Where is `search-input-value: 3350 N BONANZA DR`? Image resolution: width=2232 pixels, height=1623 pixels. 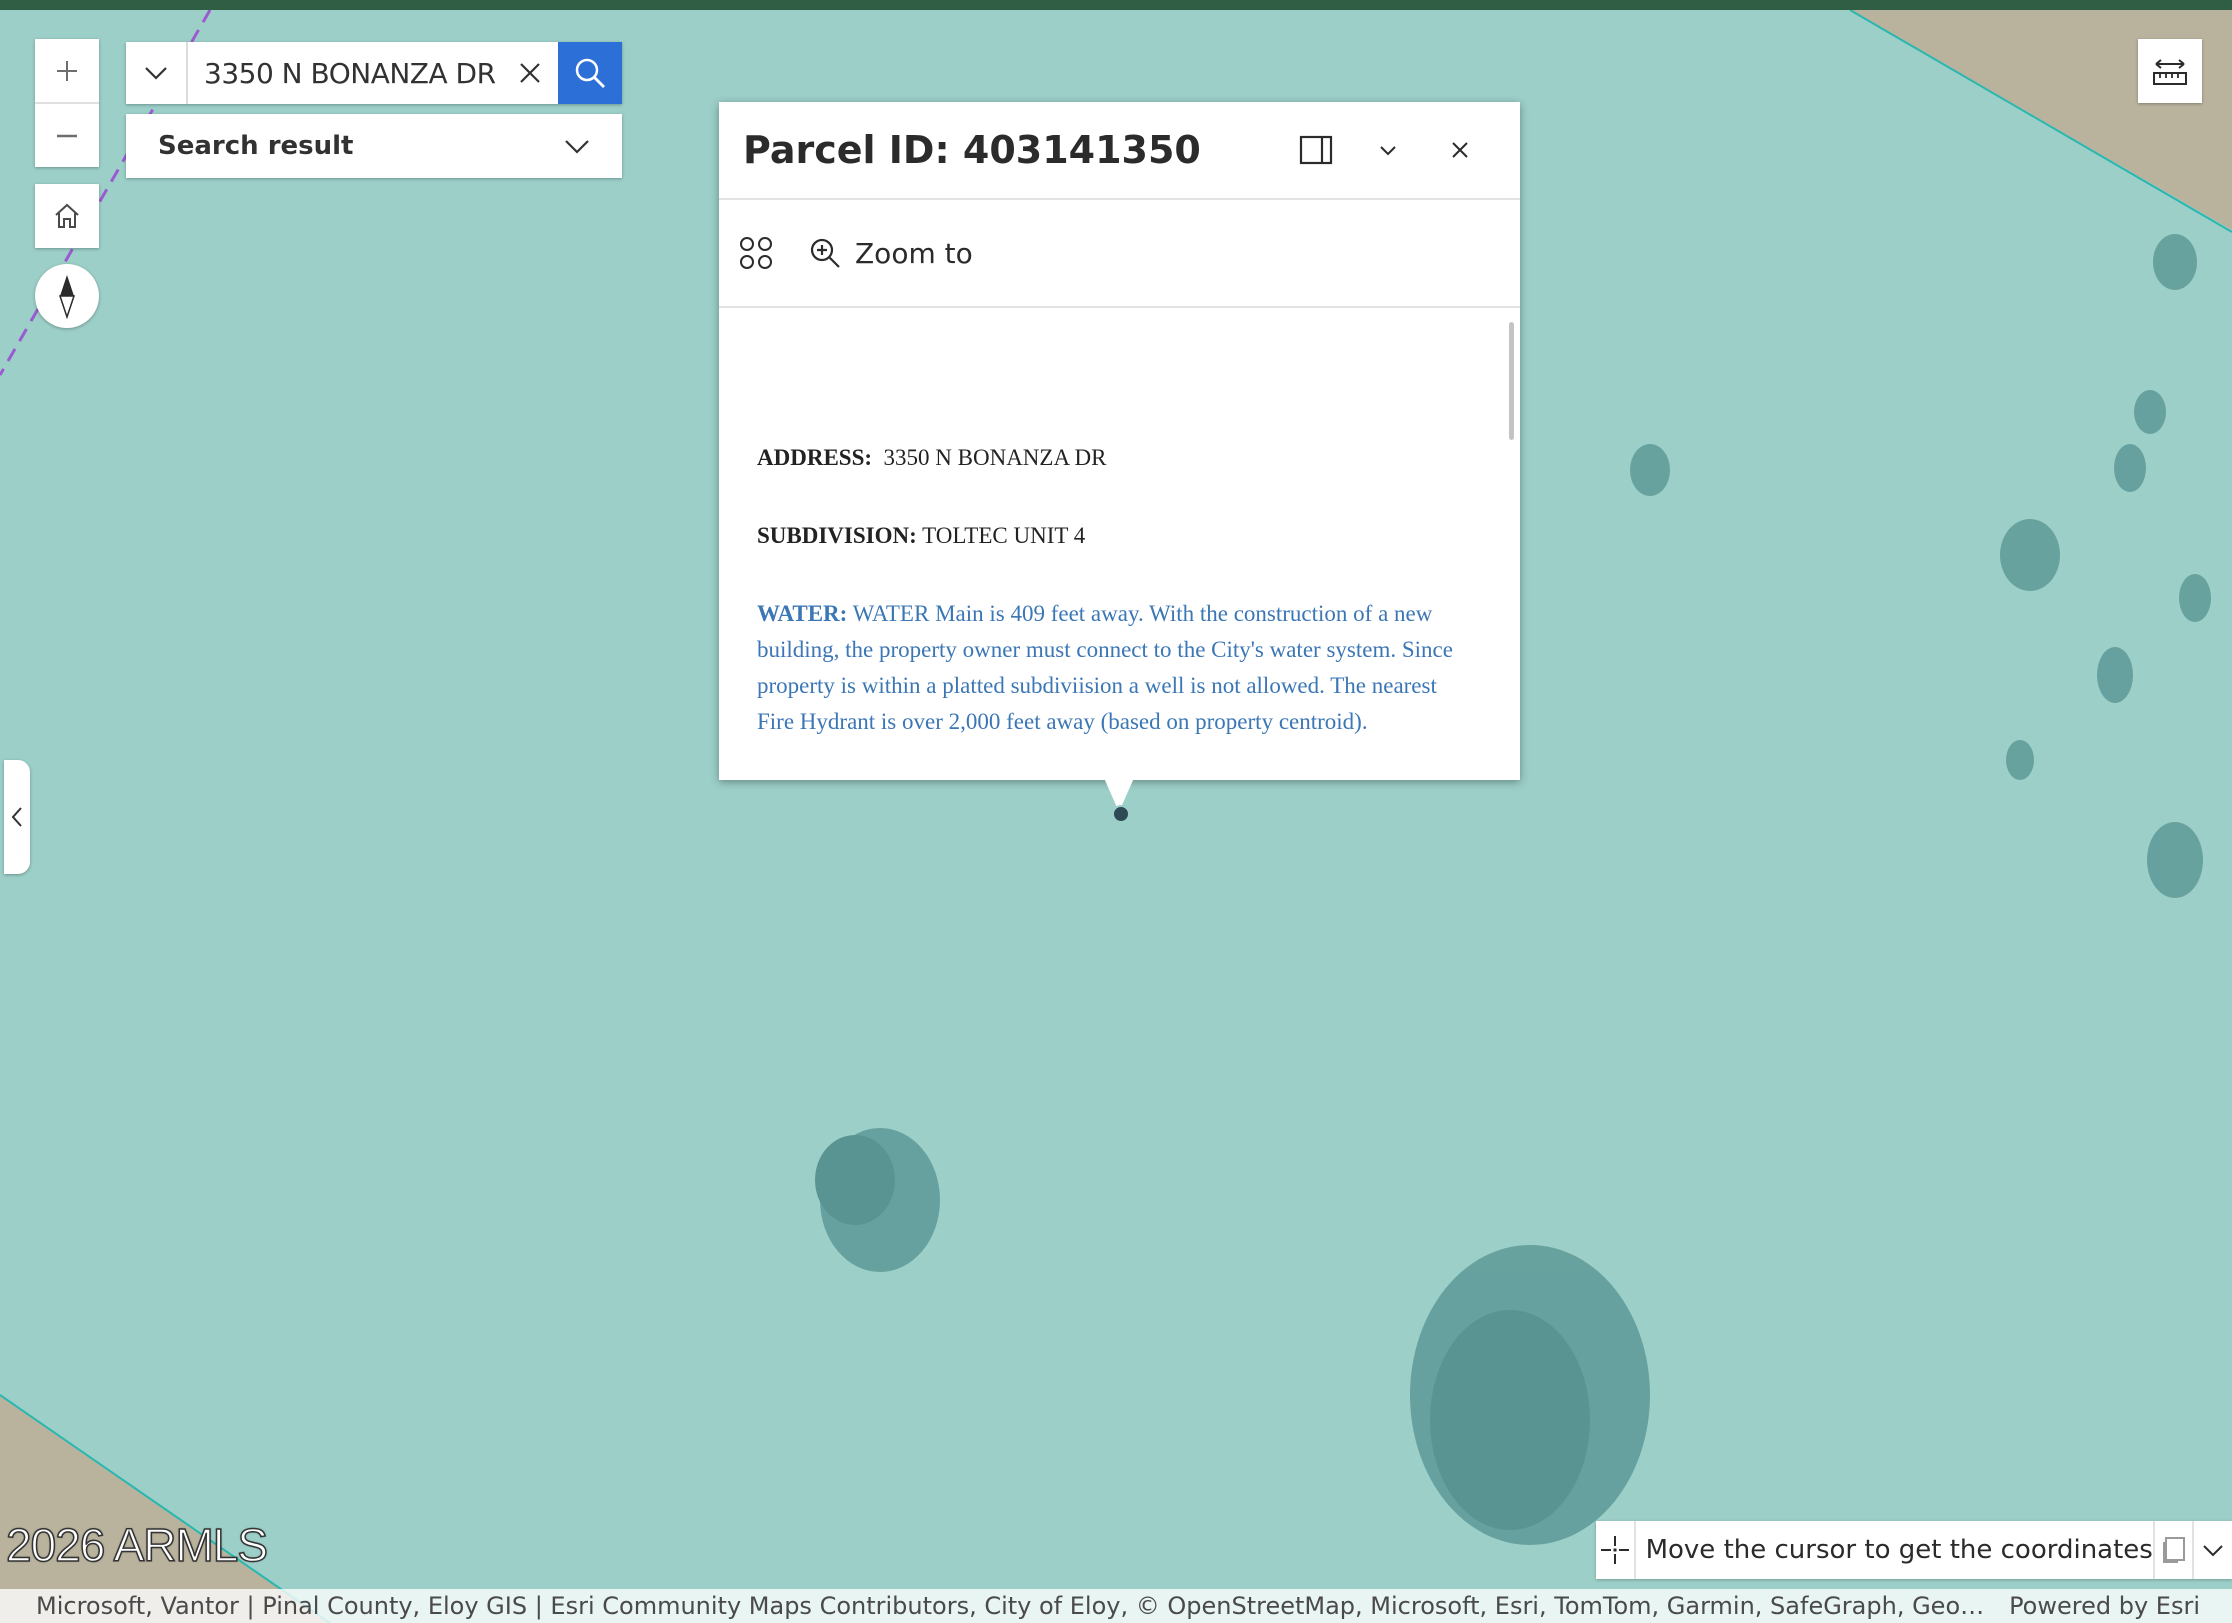 search-input-value: 3350 N BONANZA DR is located at coordinates (350, 73).